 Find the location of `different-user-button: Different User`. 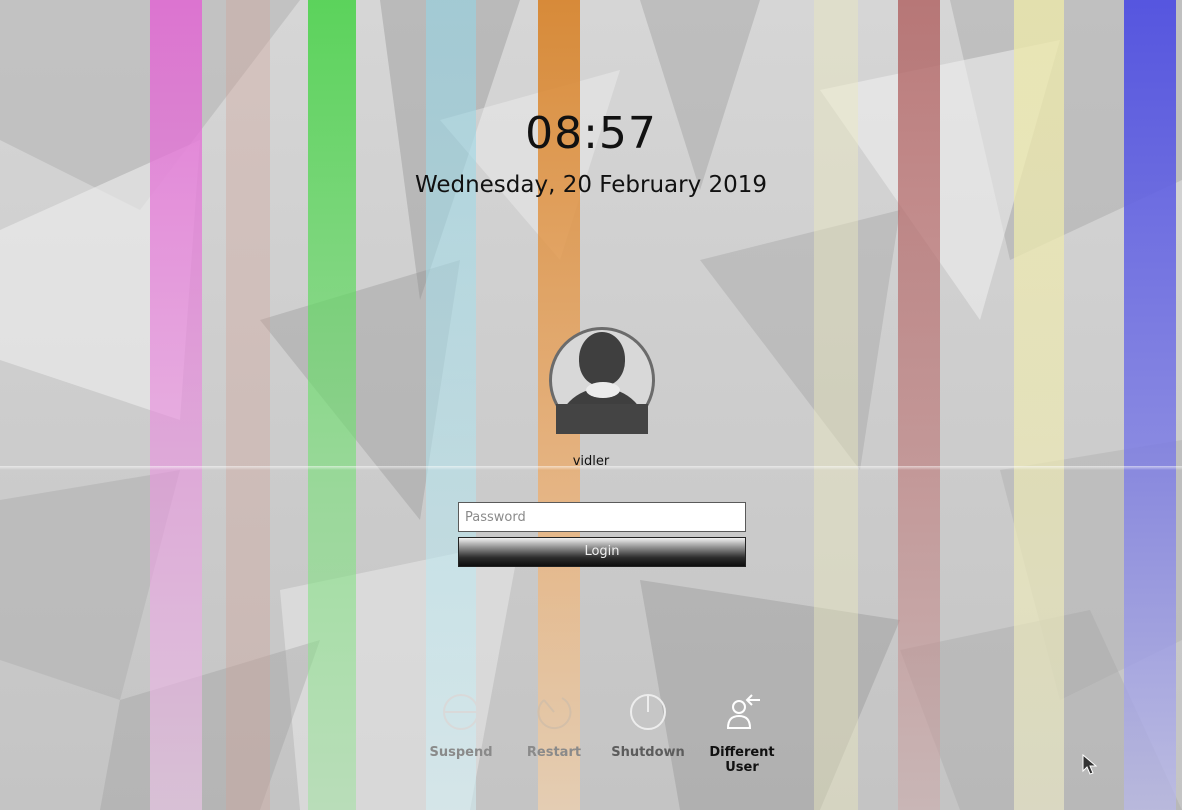

different-user-button: Different User is located at coordinates (742, 733).